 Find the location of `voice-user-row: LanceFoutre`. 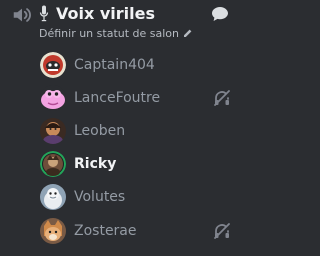

voice-user-row: LanceFoutre is located at coordinates (141, 98).